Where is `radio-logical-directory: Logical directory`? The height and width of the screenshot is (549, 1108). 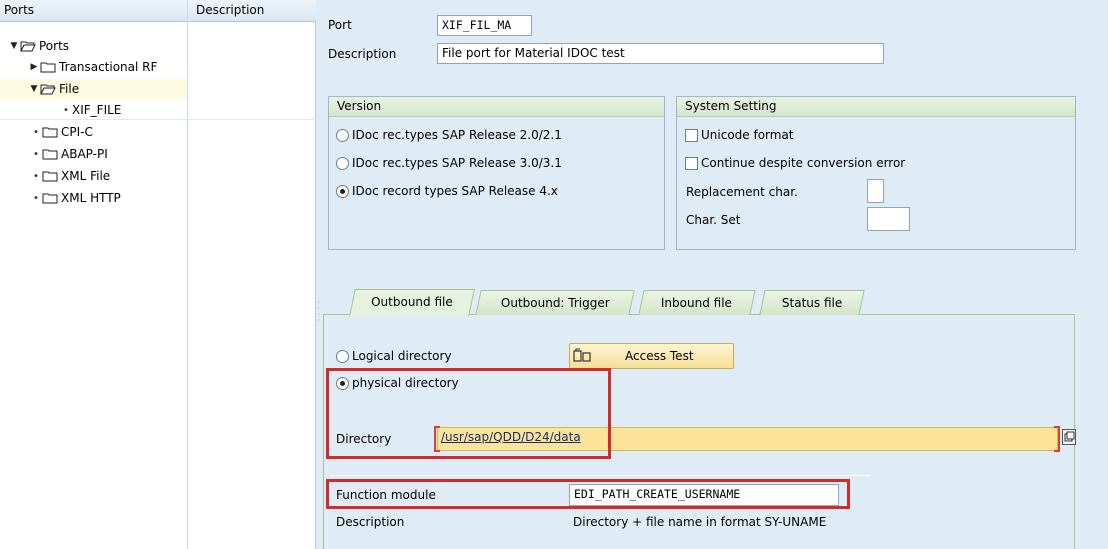
radio-logical-directory: Logical directory is located at coordinates (394, 356).